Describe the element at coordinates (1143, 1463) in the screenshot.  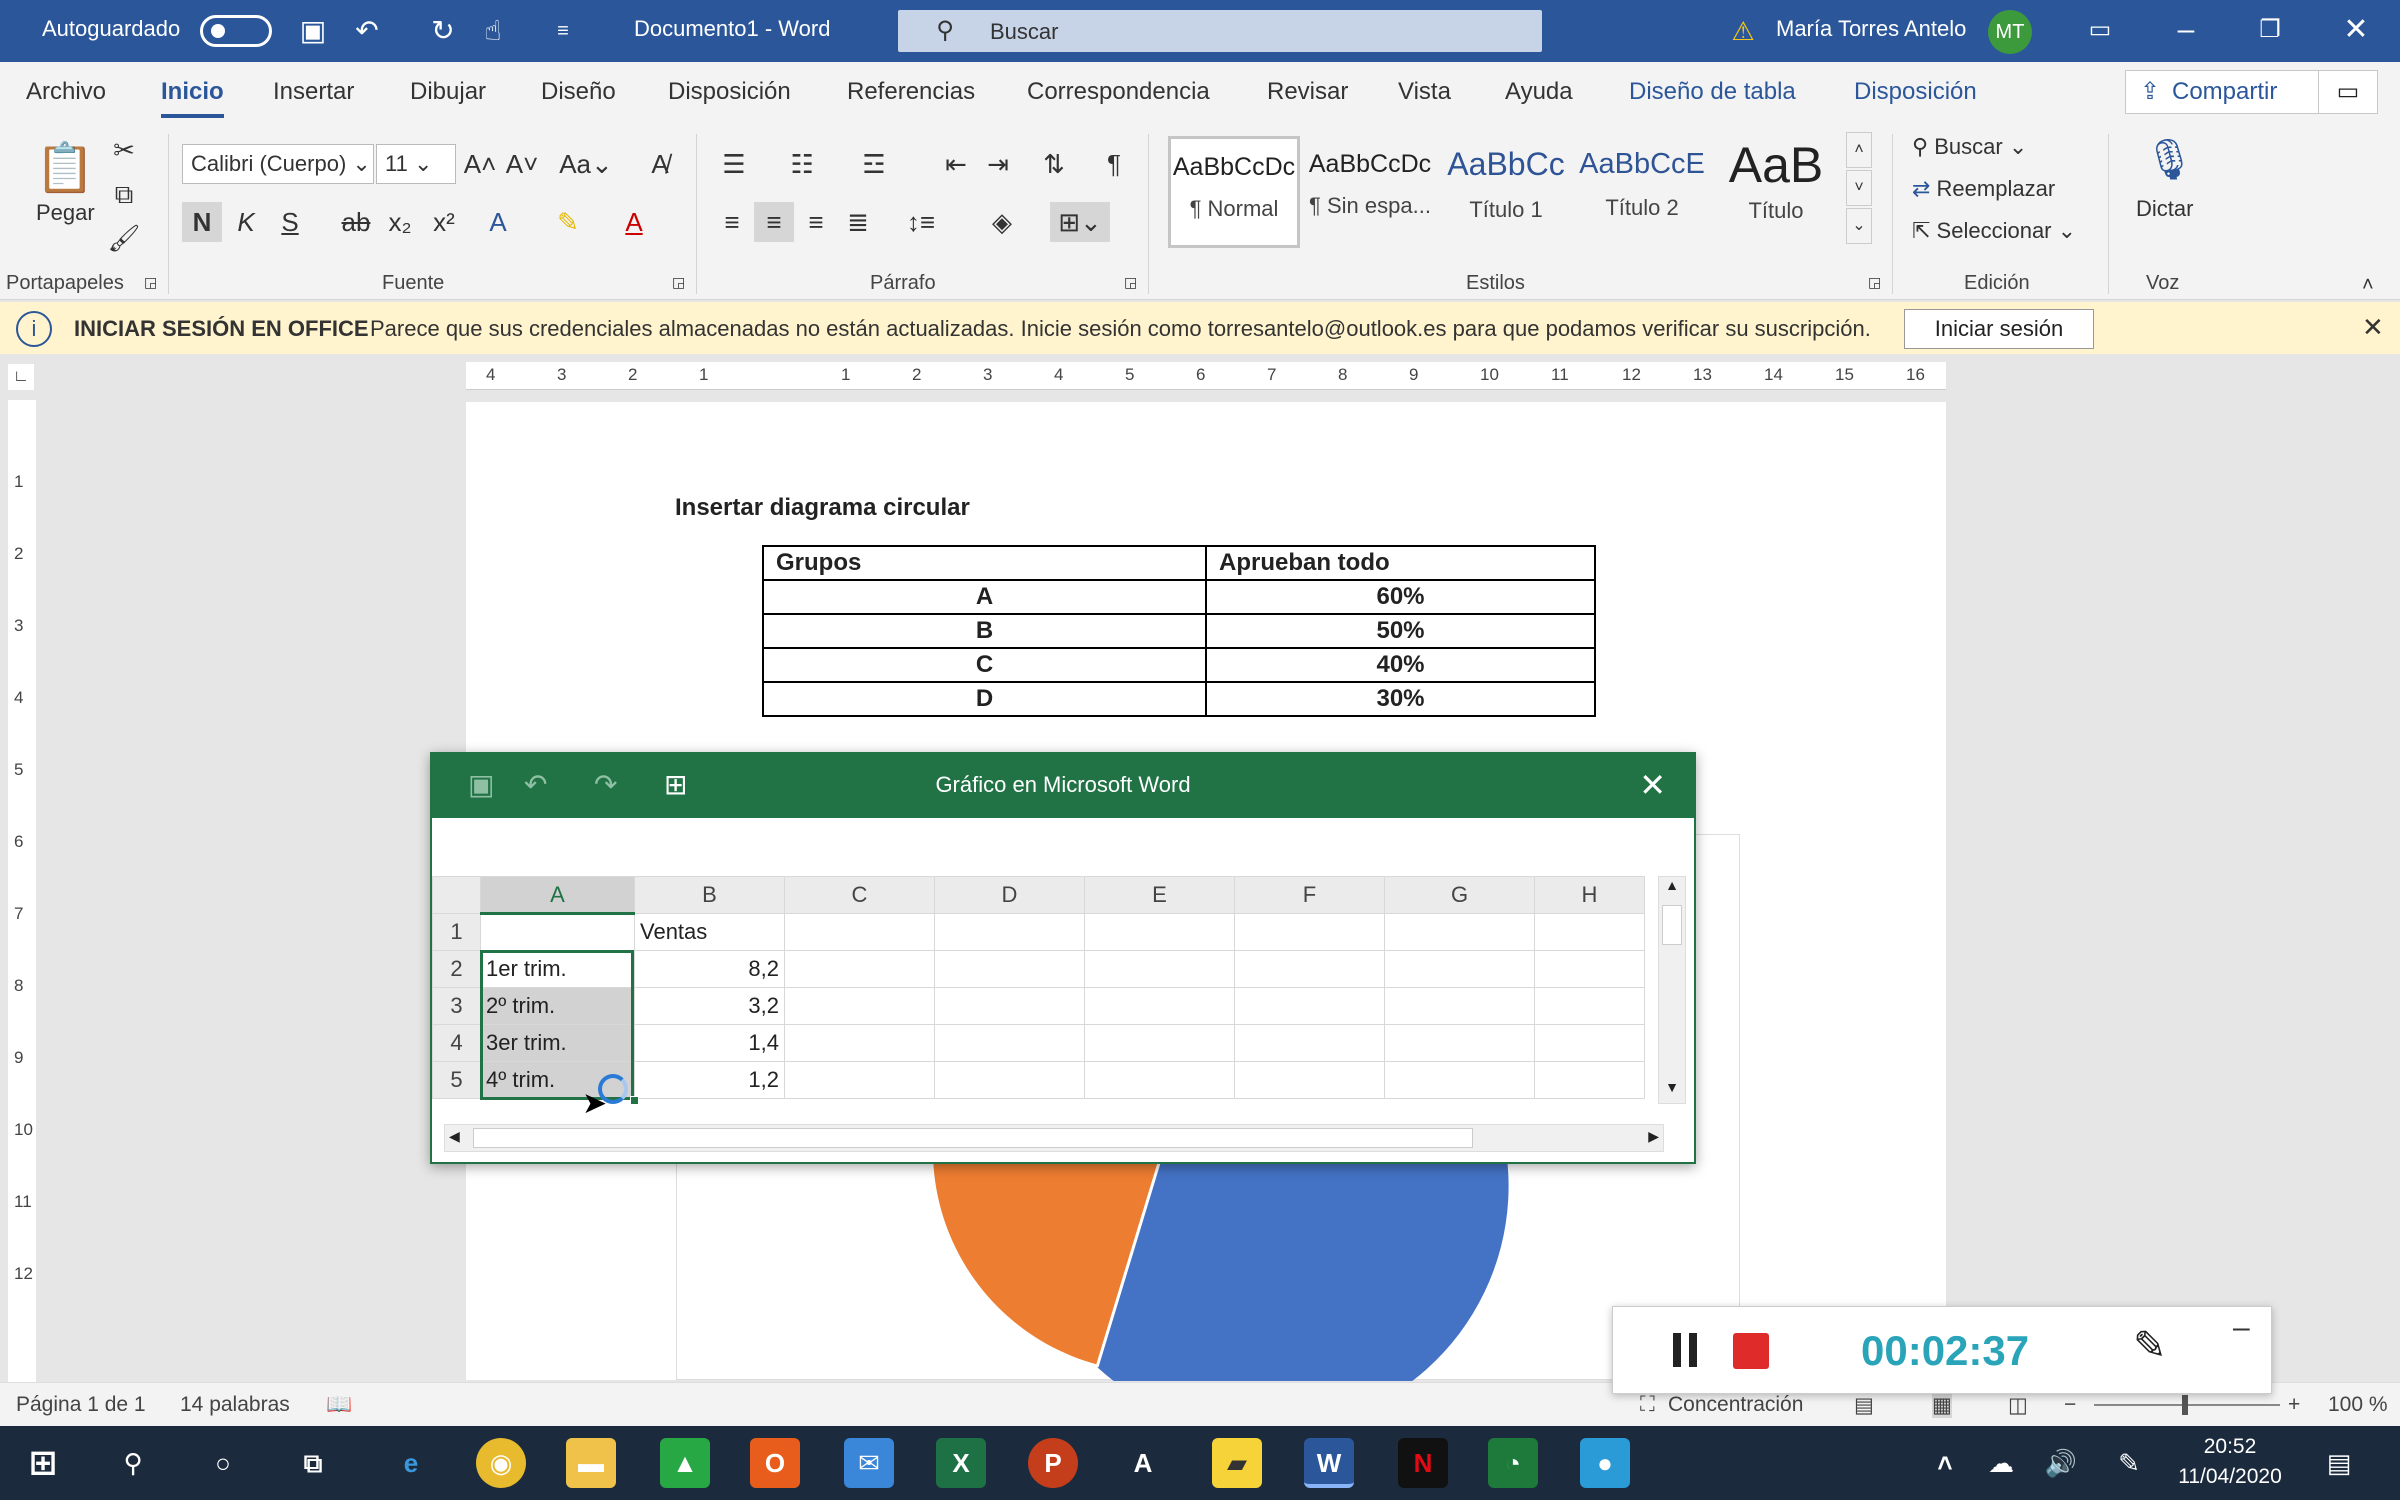
I see `font-app-icon: A` at that location.